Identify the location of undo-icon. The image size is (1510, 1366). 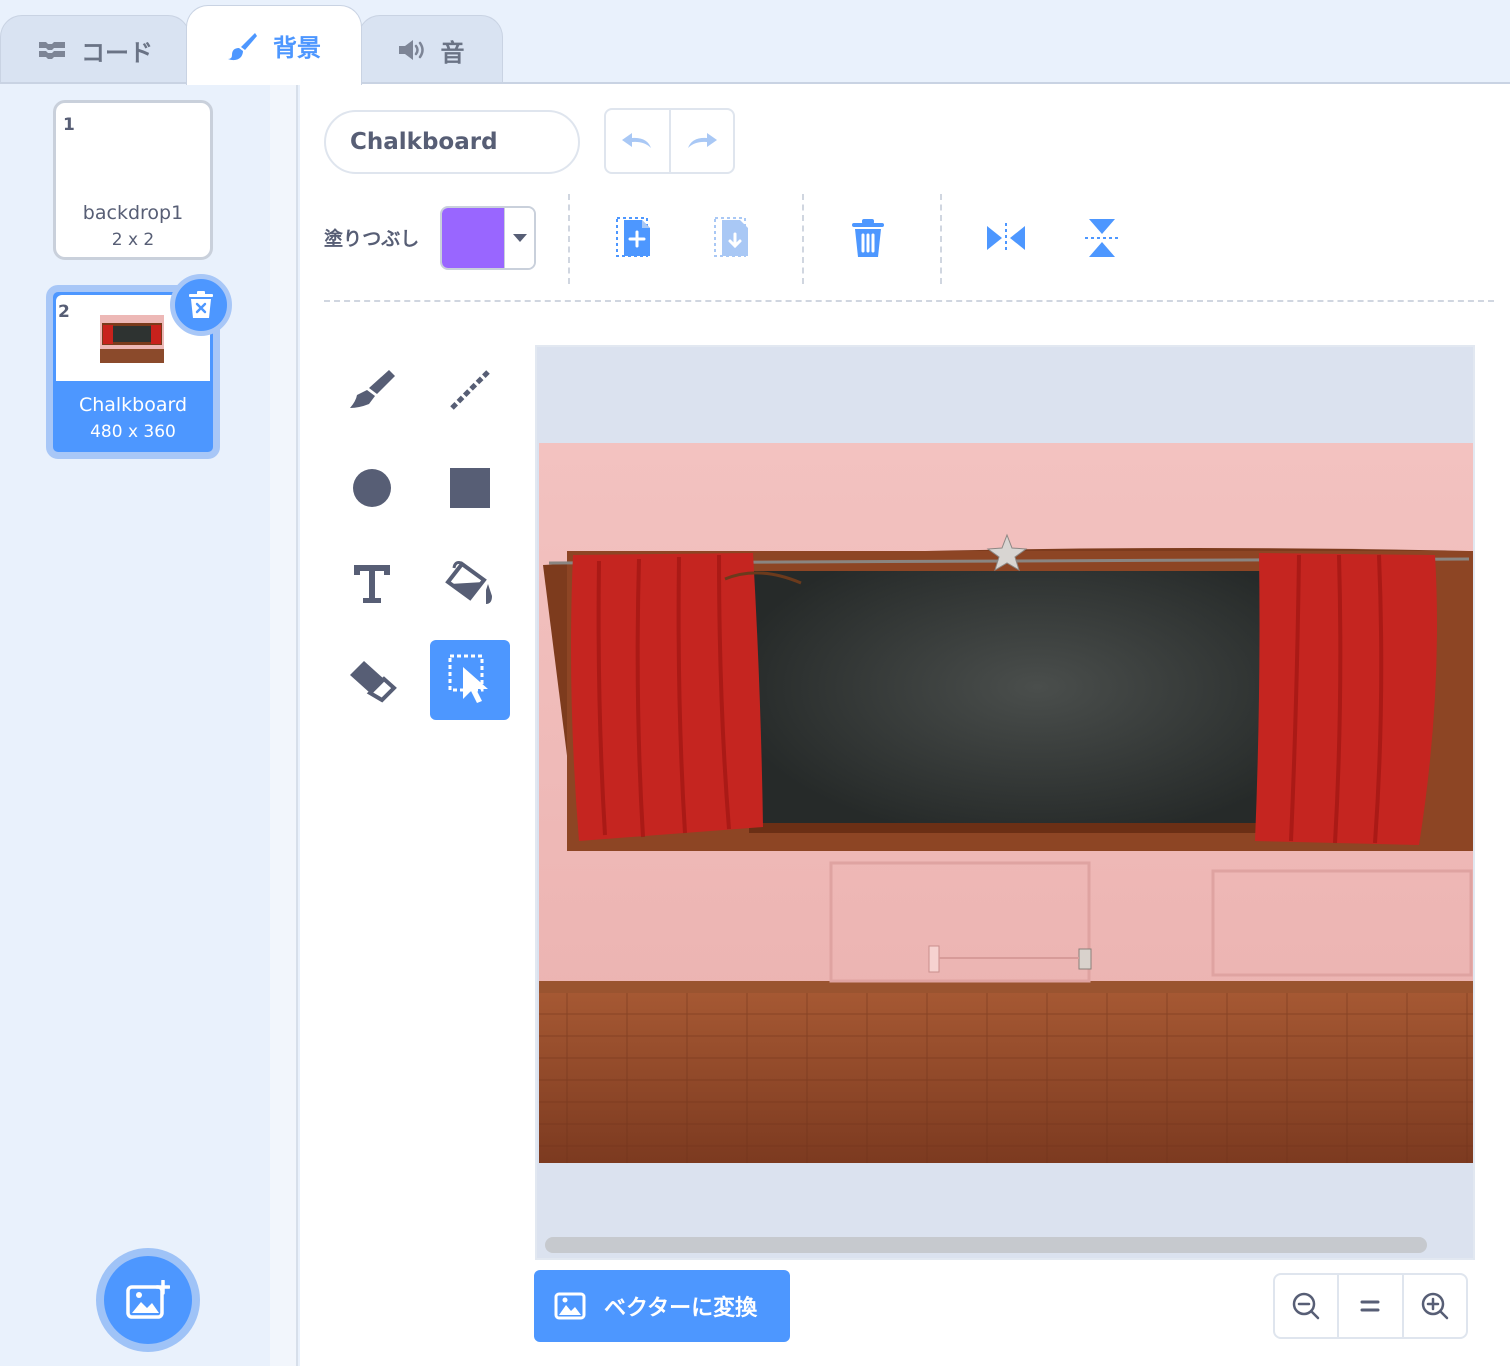
(637, 141).